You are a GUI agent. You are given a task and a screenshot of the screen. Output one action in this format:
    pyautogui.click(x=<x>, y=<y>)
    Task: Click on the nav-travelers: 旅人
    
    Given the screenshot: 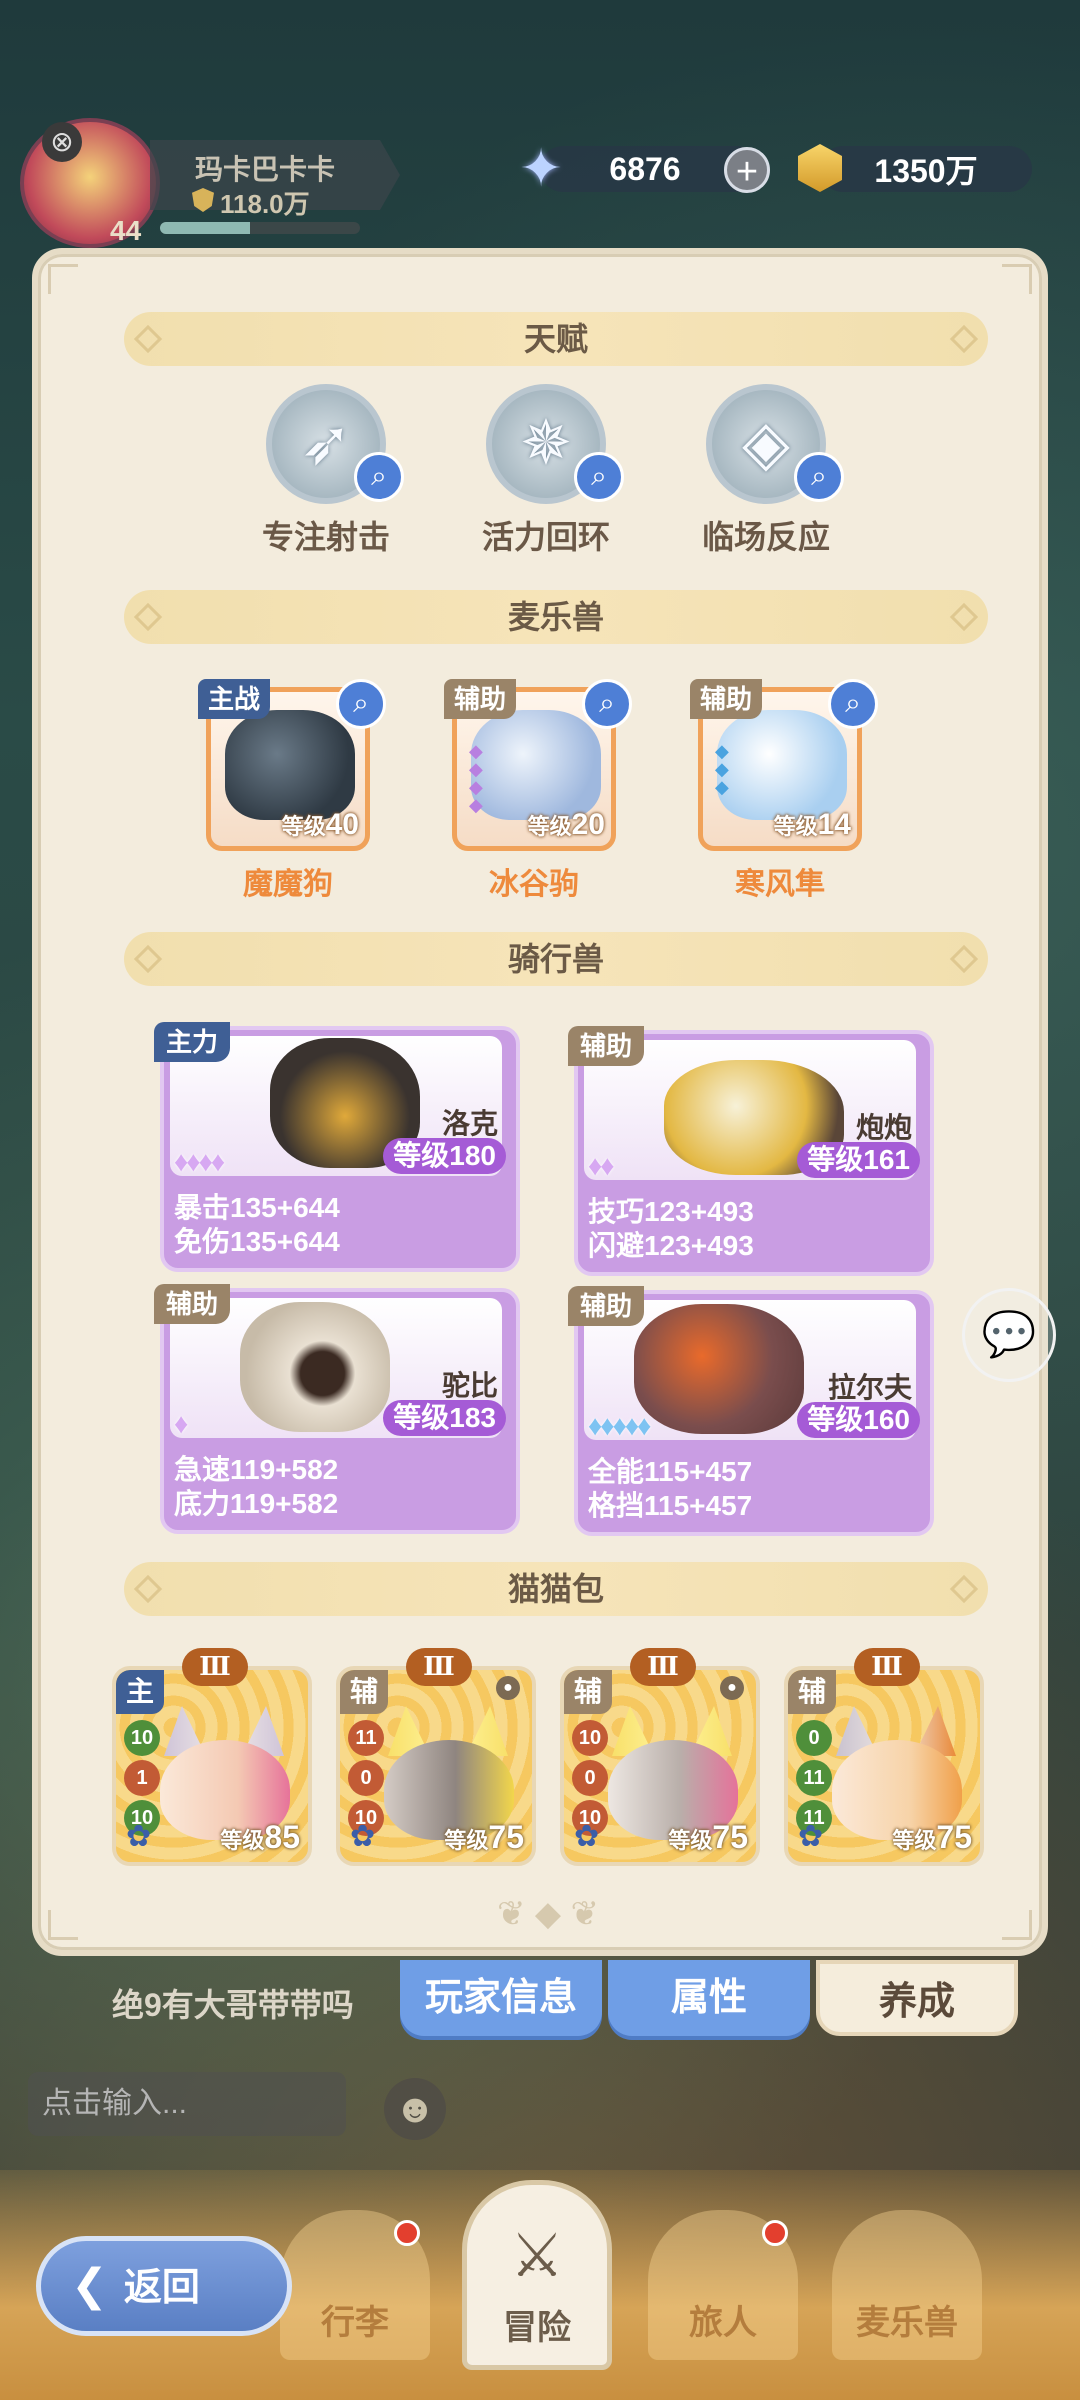 What is the action you would take?
    pyautogui.click(x=723, y=2285)
    